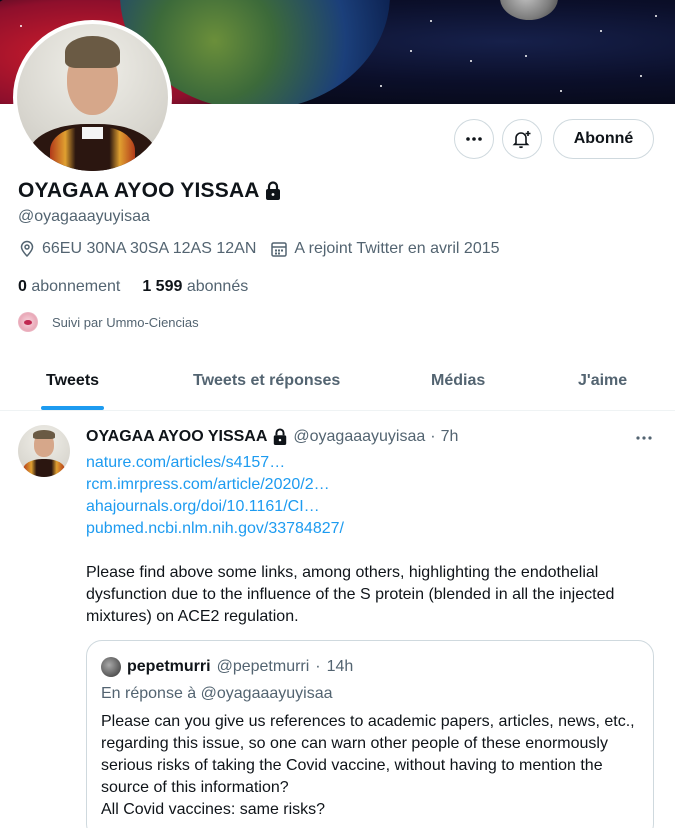 The height and width of the screenshot is (828, 675). I want to click on following-button: Abonné, so click(603, 139).